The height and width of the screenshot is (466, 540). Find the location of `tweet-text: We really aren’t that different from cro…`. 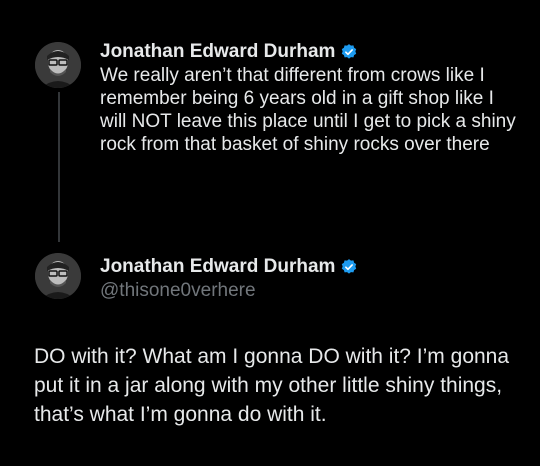

tweet-text: We really aren’t that different from cro… is located at coordinates (308, 110).